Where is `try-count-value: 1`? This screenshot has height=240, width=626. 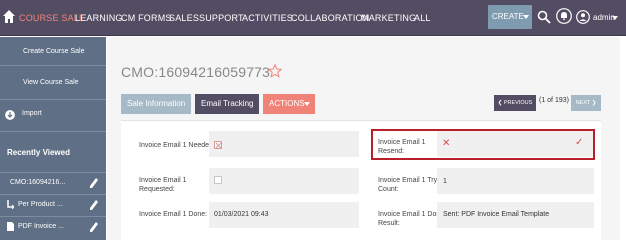
try-count-value: 1 is located at coordinates (445, 181).